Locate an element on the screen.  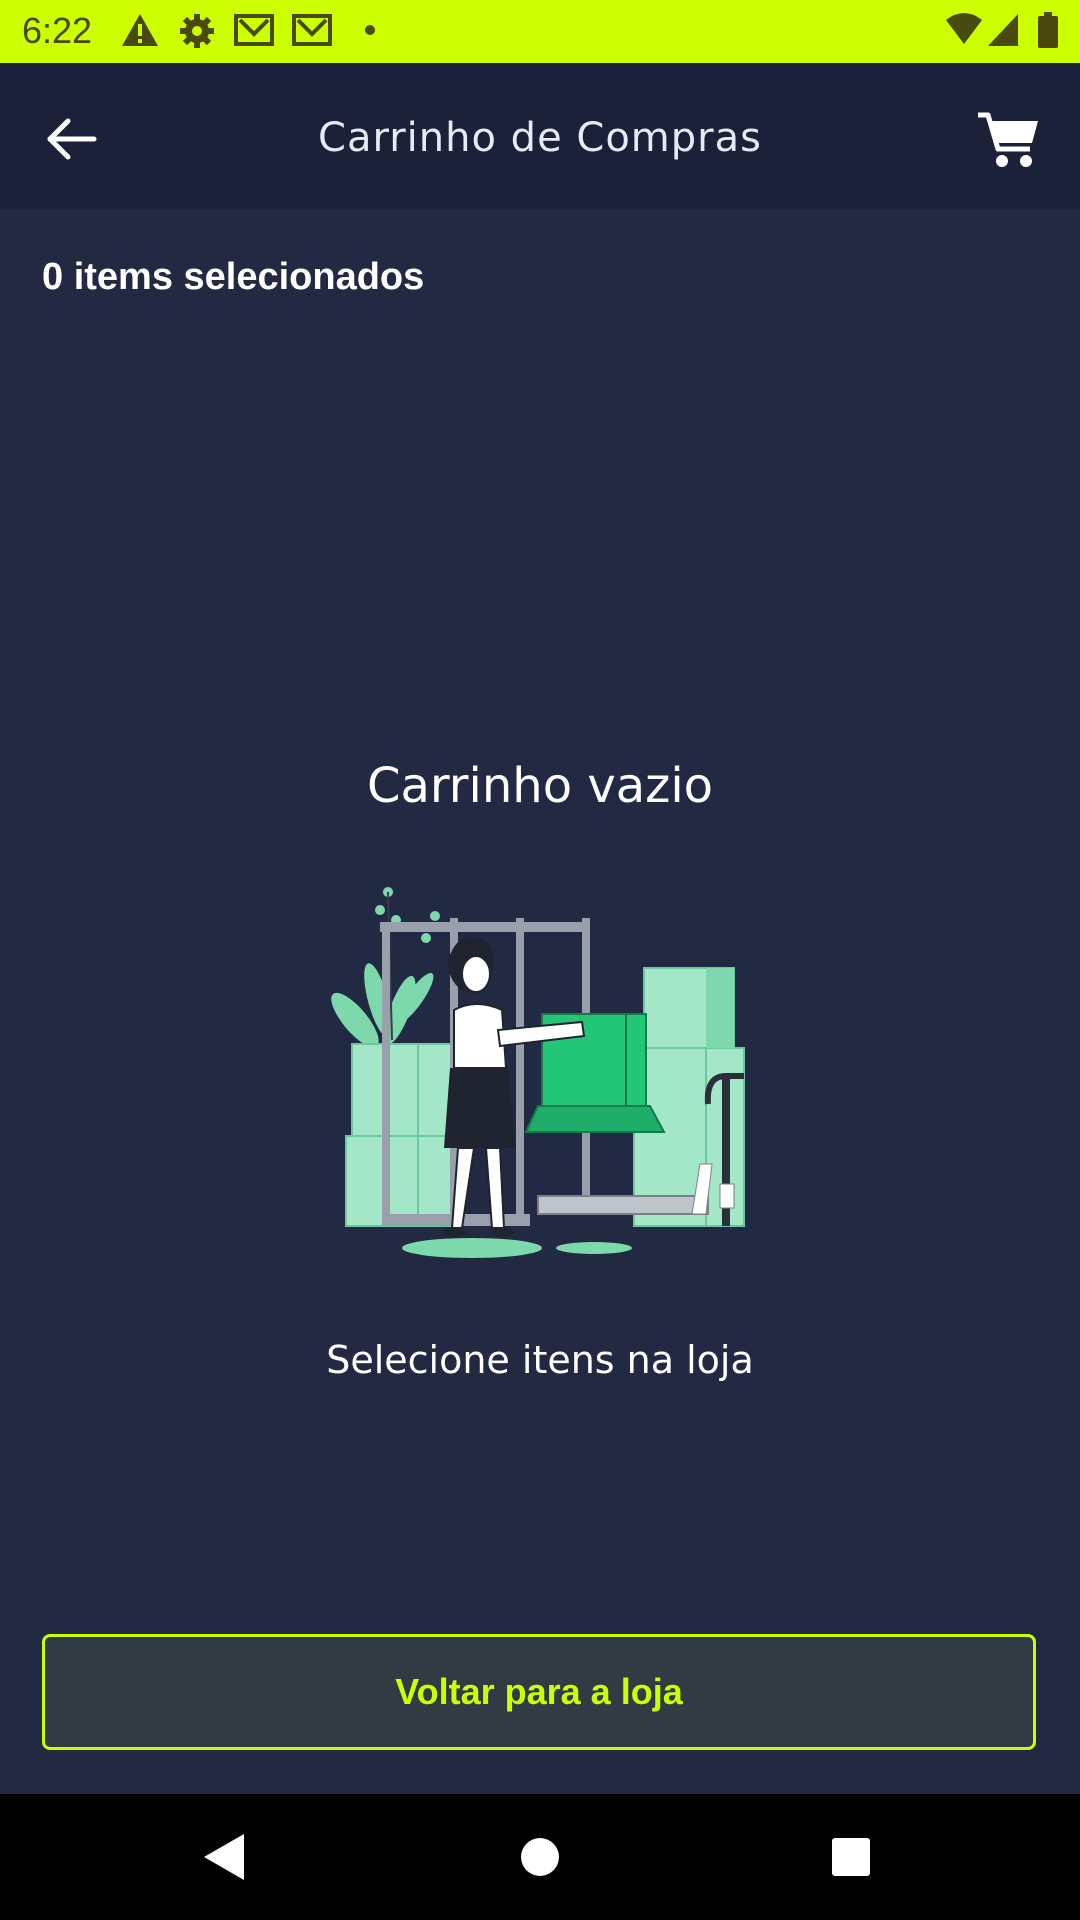
back-to-store-label: Voltar para a loja is located at coordinates (539, 1691).